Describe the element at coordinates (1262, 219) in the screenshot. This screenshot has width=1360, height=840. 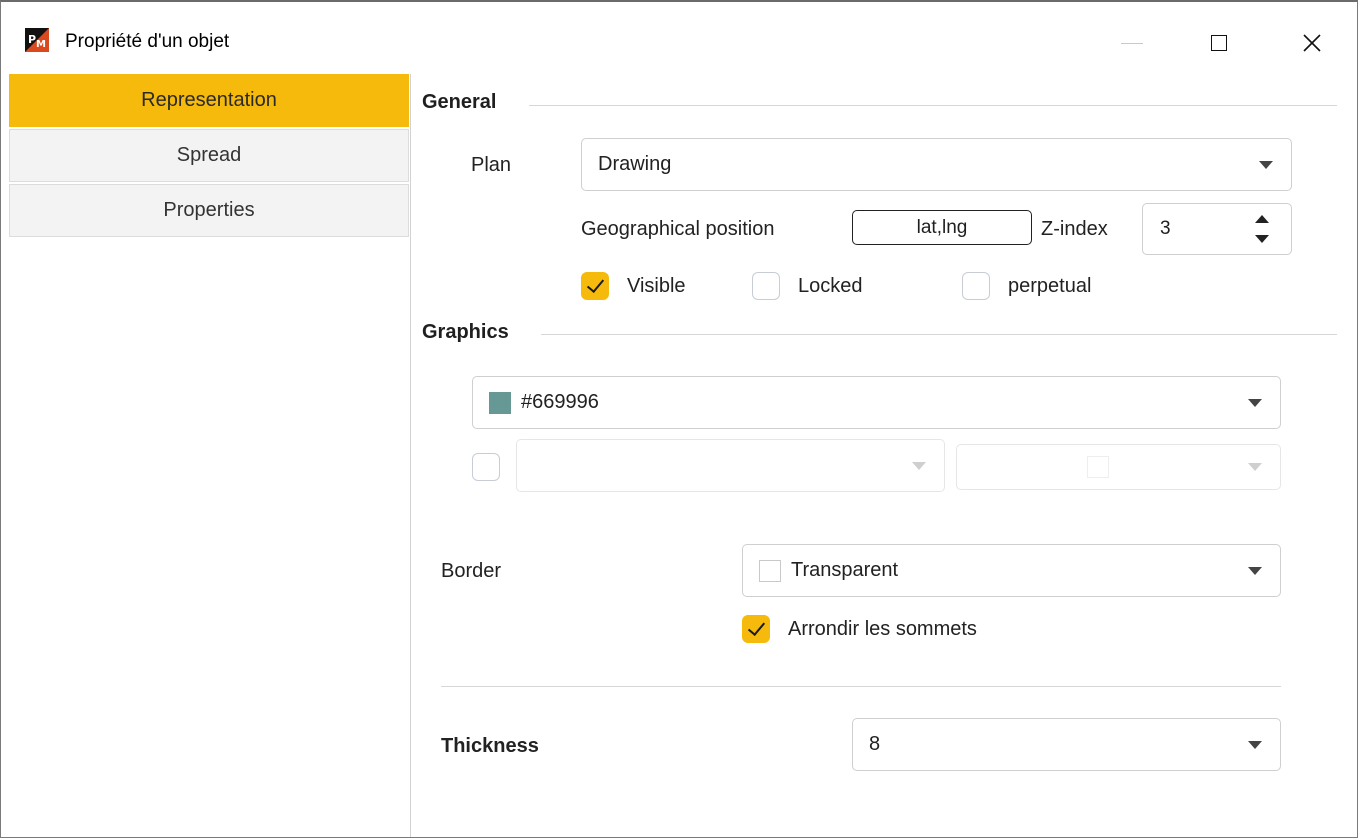
I see `increment-arrow-icon` at that location.